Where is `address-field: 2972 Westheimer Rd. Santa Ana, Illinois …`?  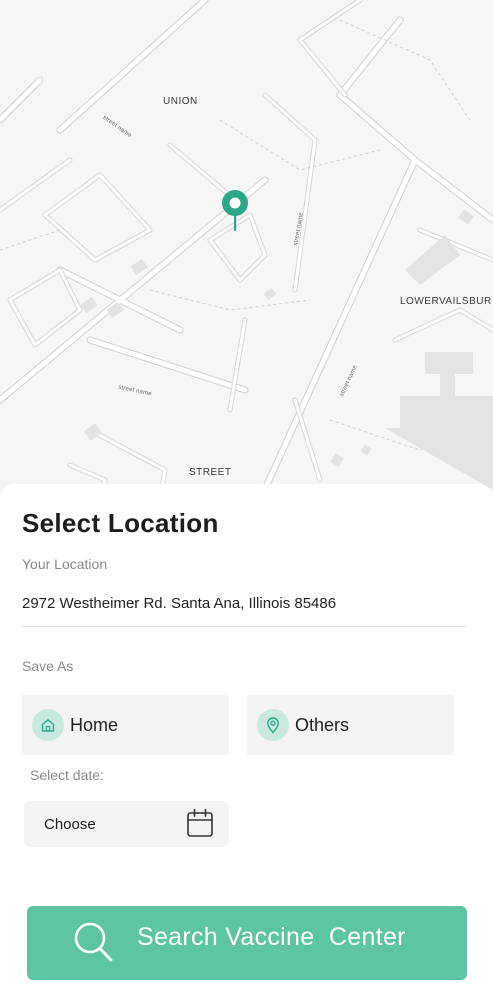 address-field: 2972 Westheimer Rd. Santa Ana, Illinois … is located at coordinates (179, 603).